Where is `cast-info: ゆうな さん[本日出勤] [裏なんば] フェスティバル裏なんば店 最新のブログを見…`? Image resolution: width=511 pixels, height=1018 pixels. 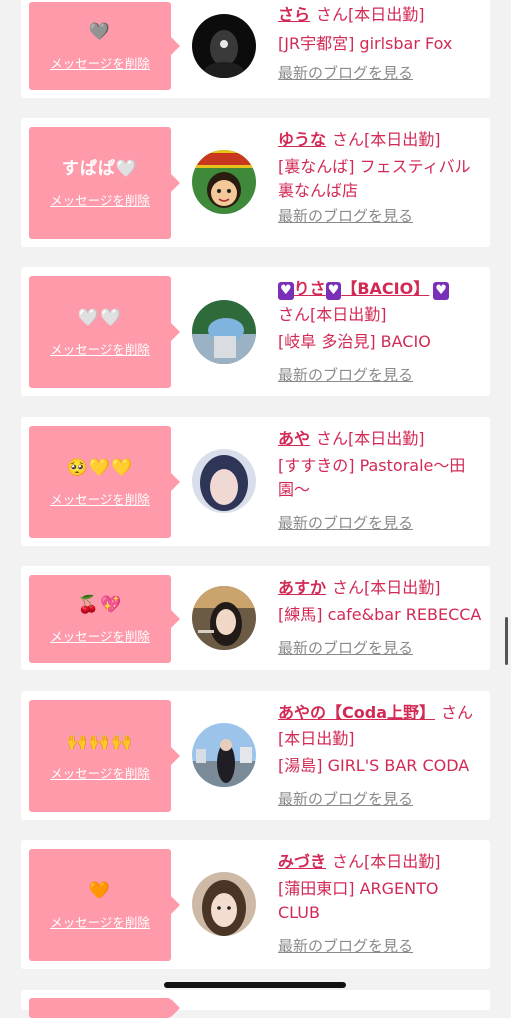 cast-info: ゆうな さん[本日出勤] [裏なんば] フェスティバル裏なんば店 最新のブログを見… is located at coordinates (380, 177).